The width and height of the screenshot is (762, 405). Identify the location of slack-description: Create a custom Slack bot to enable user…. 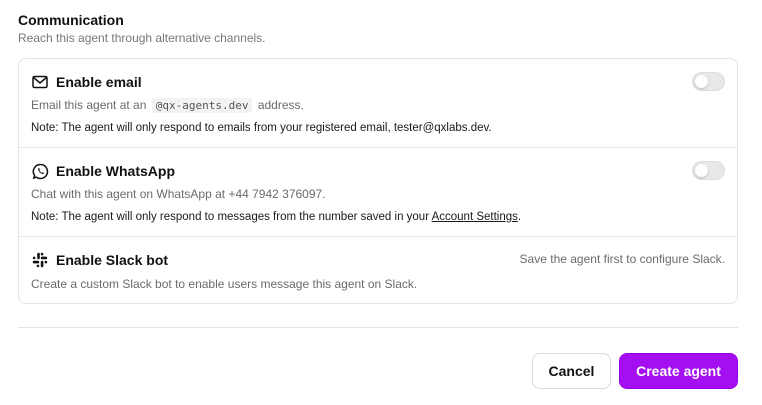
(224, 284).